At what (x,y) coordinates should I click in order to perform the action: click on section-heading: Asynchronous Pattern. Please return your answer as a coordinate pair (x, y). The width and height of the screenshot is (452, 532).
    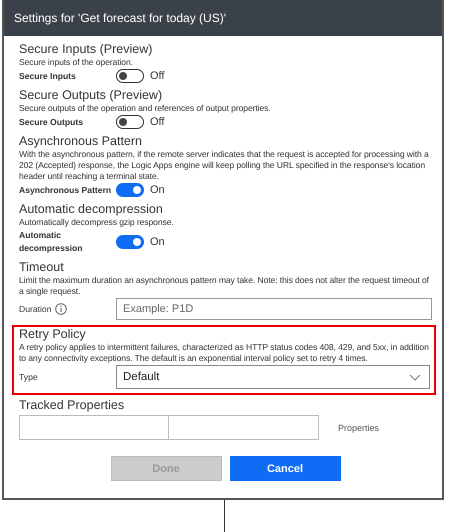
    Looking at the image, I should click on (81, 141).